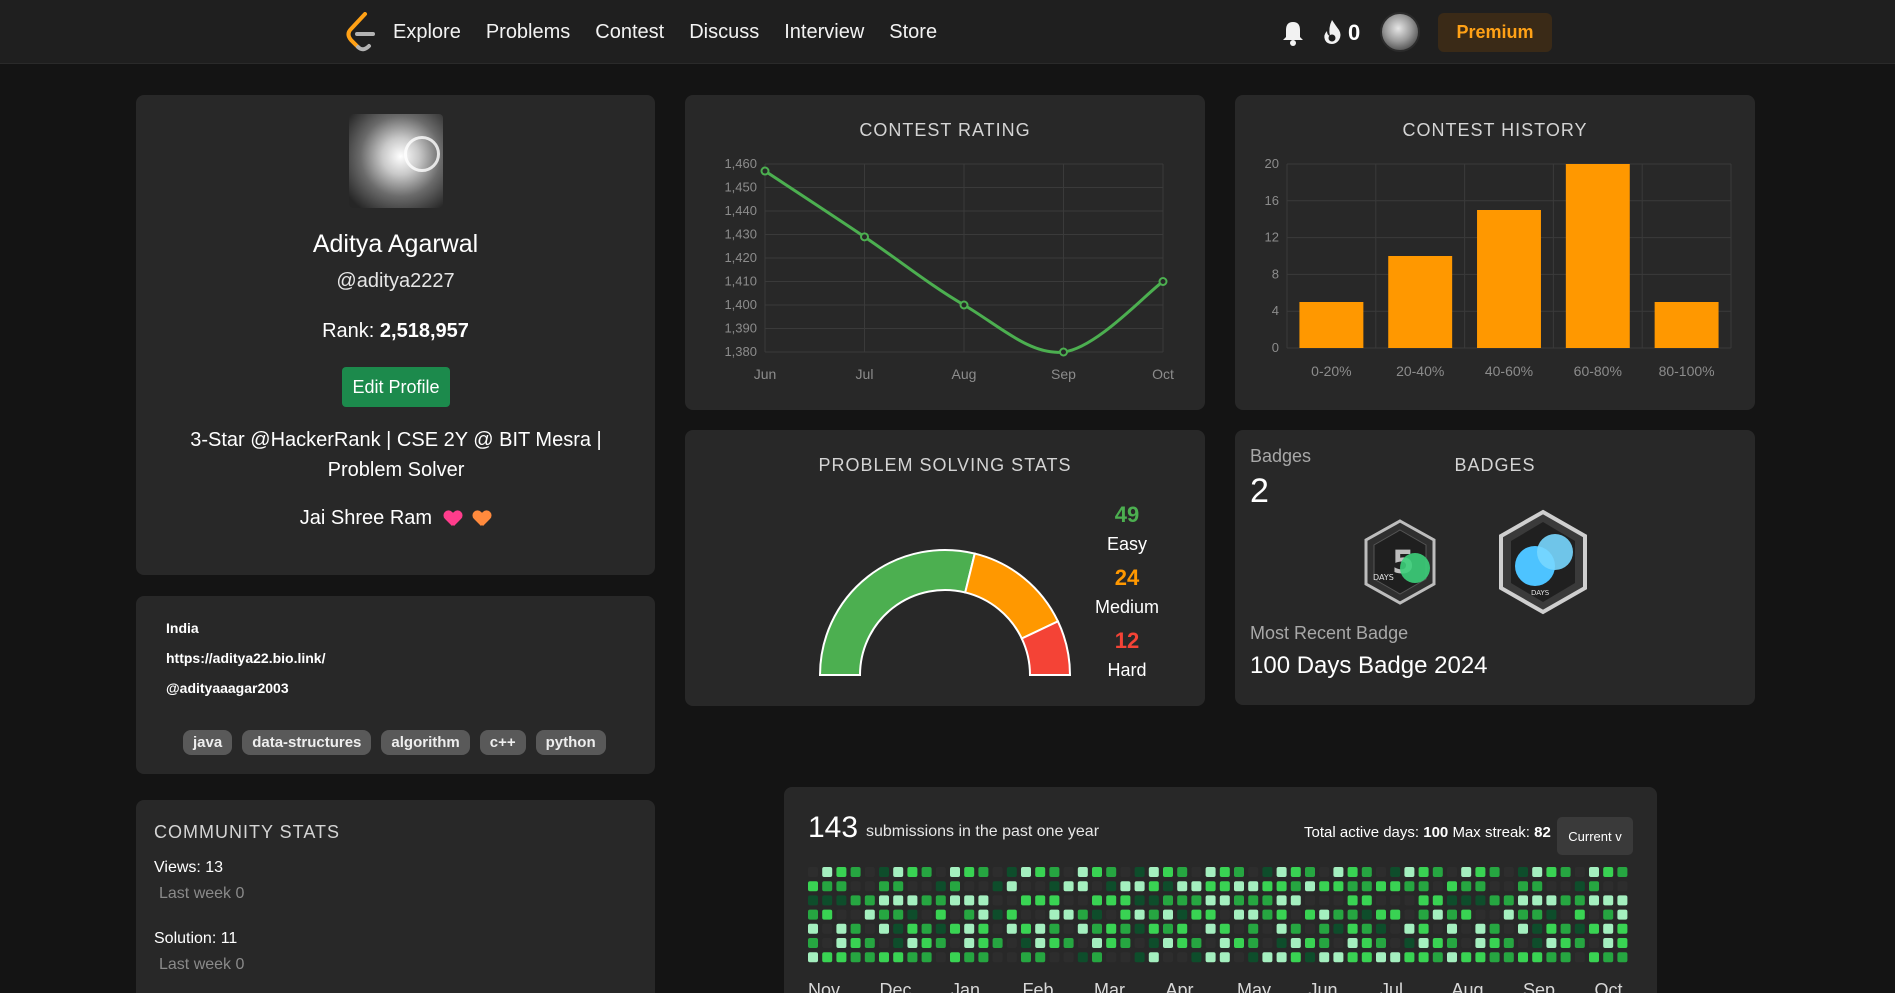 The width and height of the screenshot is (1895, 993). Describe the element at coordinates (245, 658) in the screenshot. I see `website-link: https://aditya22.bio.link/` at that location.